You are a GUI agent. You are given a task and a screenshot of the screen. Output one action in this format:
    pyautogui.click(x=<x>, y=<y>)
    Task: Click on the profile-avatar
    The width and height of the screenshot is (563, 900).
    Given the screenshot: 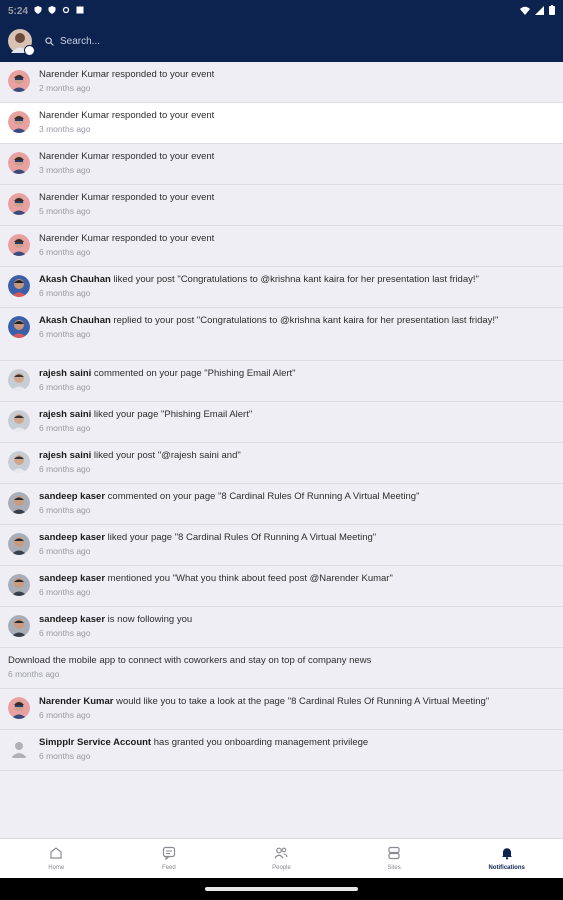 What is the action you would take?
    pyautogui.click(x=21, y=42)
    